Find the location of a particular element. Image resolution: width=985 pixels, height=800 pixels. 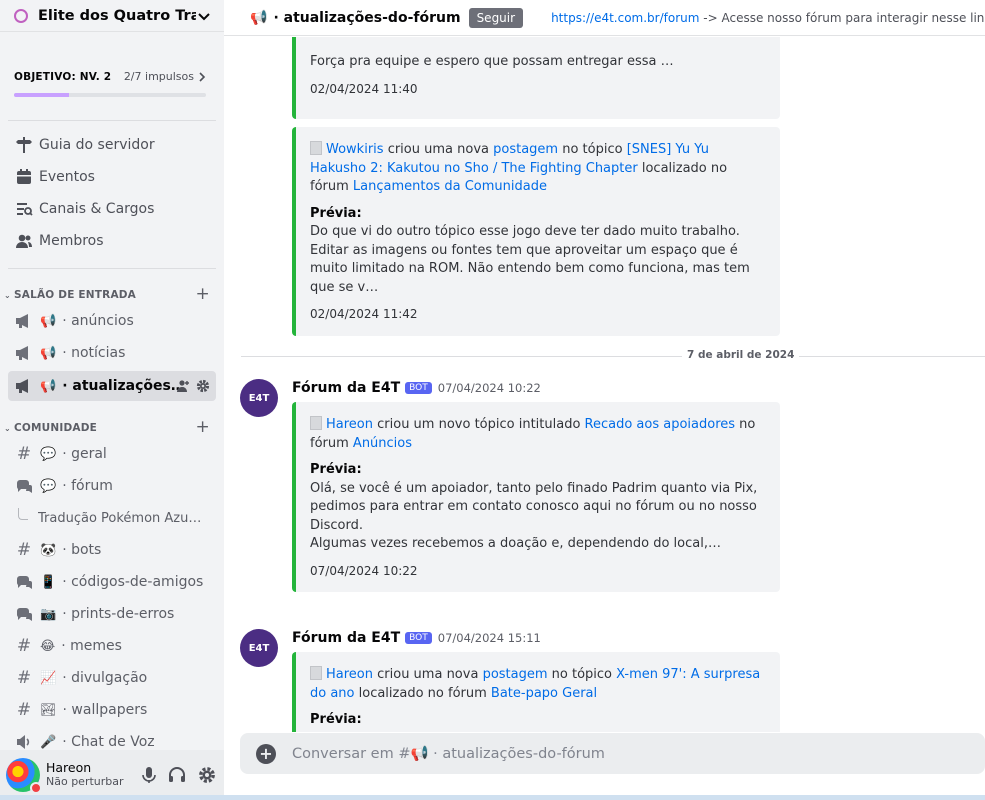

nav-events: Eventos is located at coordinates (54, 177).